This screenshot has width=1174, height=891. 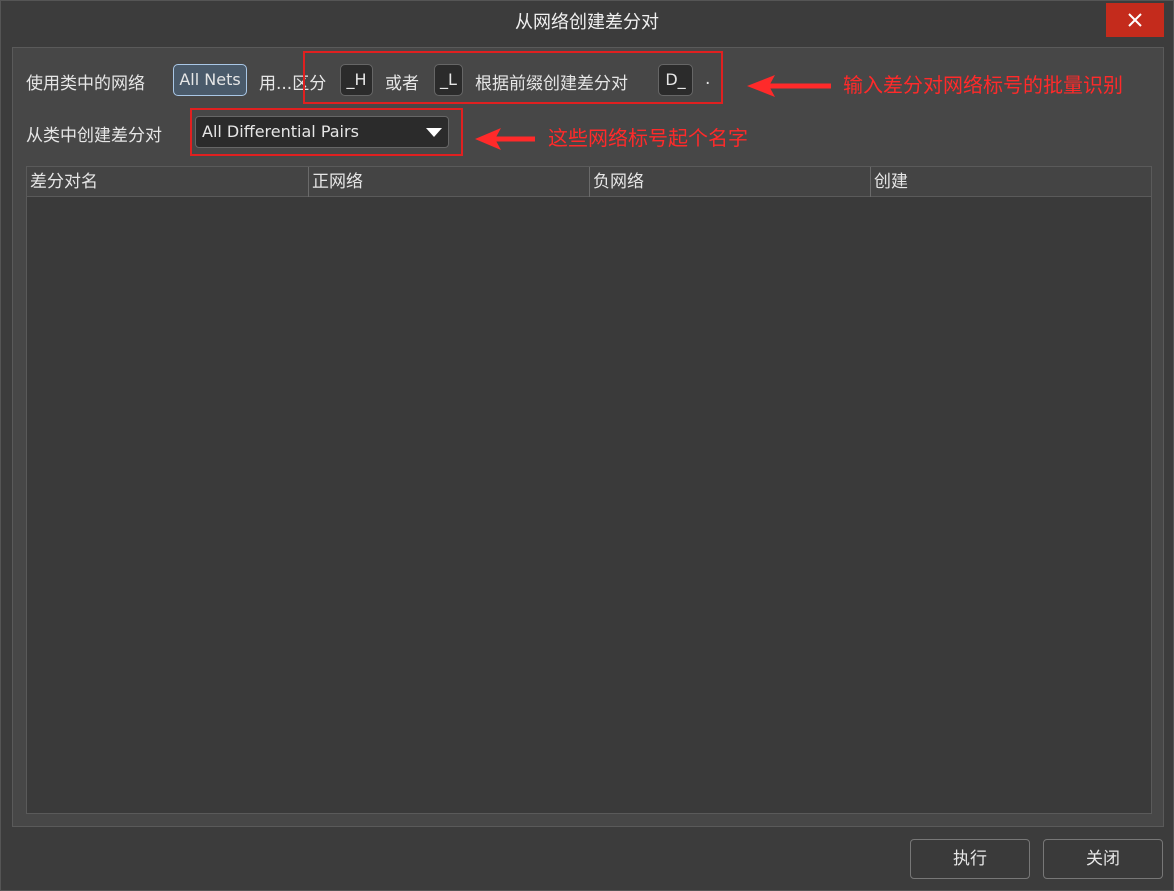 I want to click on table-header: 差分对名 正网络 负网络 创建, so click(x=589, y=182).